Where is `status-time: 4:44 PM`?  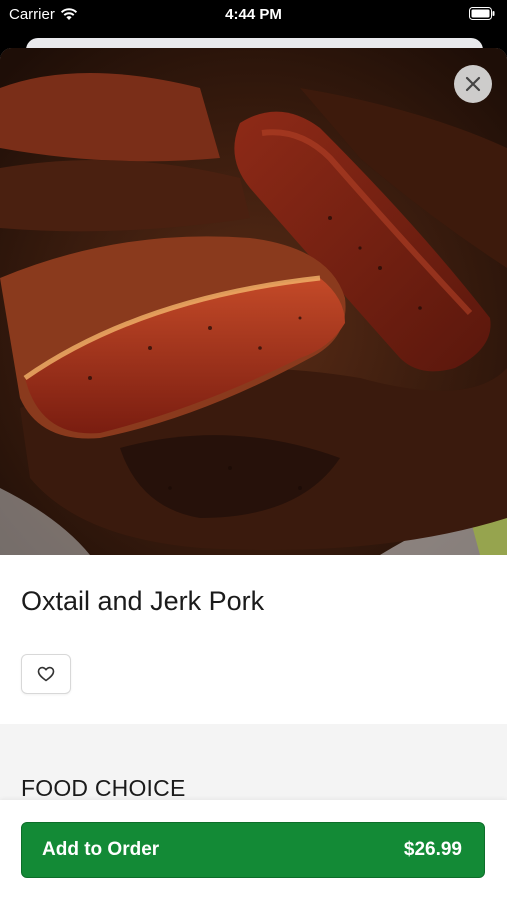
status-time: 4:44 PM is located at coordinates (253, 14).